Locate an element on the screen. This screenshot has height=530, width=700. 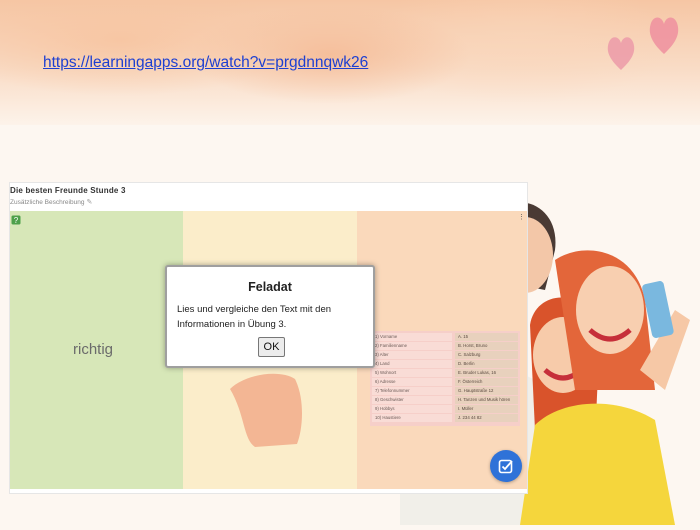
table-row: 8) Geschwister H. Tanzen und Musik hören is located at coordinates (445, 400).